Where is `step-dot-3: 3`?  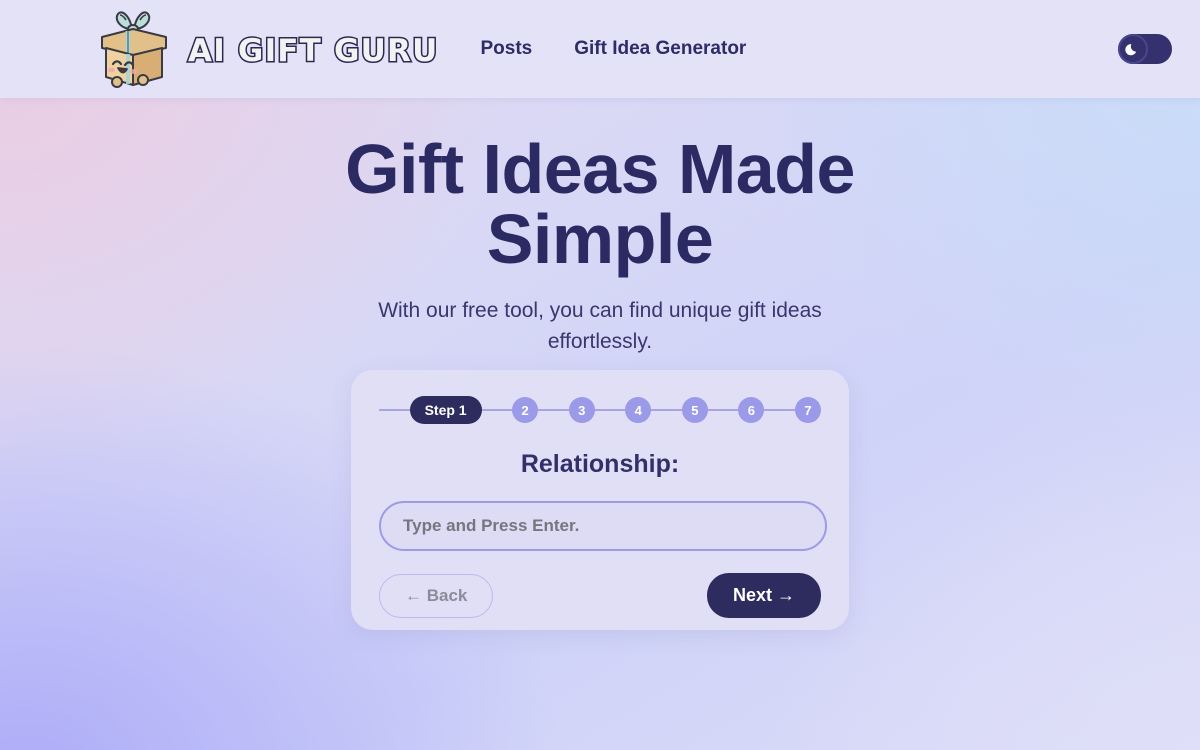 step-dot-3: 3 is located at coordinates (581, 410).